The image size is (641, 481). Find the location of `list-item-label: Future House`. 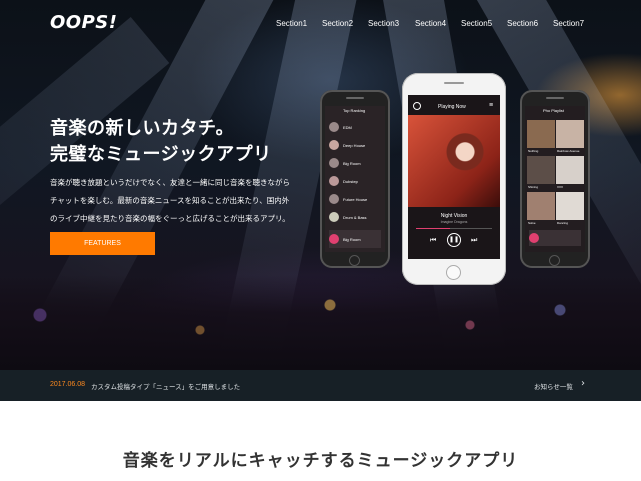

list-item-label: Future House is located at coordinates (355, 199).